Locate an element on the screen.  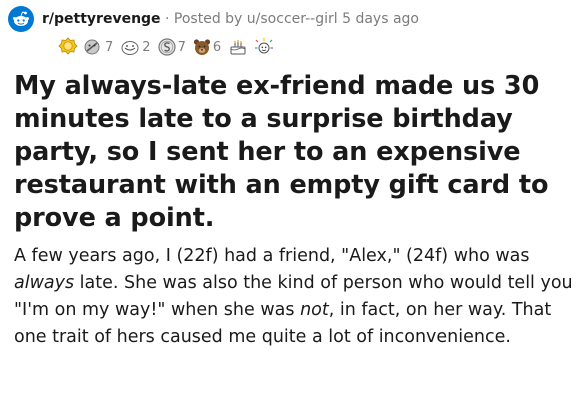
gold-award is located at coordinates (68, 47).